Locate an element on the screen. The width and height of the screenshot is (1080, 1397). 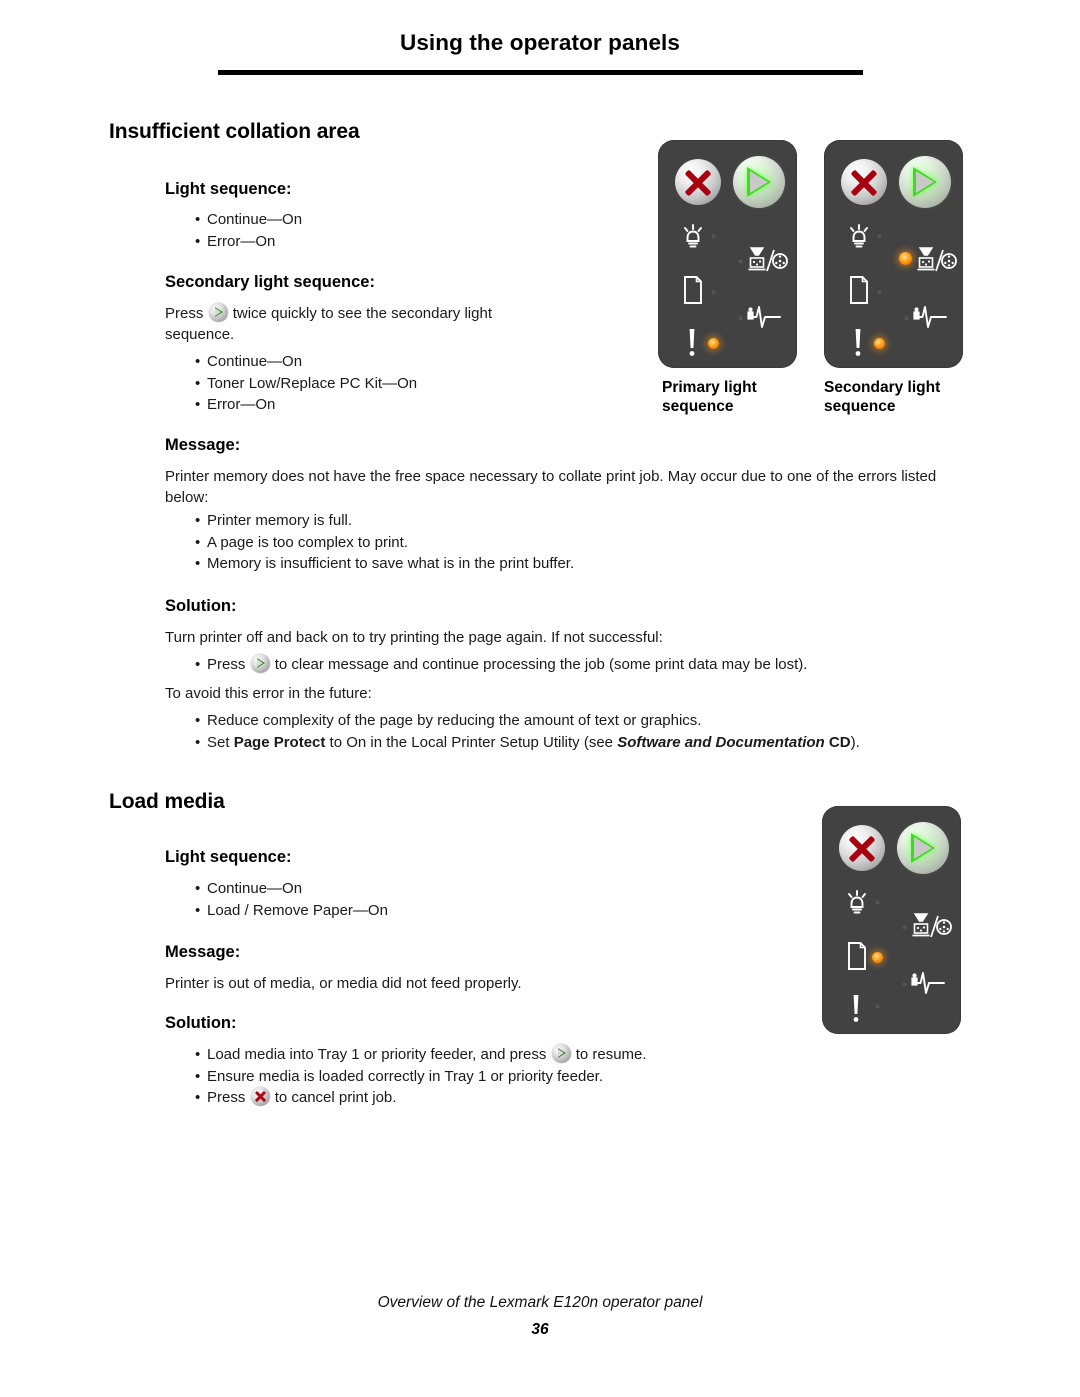
paper-jam-icon is located at coordinates (764, 317).